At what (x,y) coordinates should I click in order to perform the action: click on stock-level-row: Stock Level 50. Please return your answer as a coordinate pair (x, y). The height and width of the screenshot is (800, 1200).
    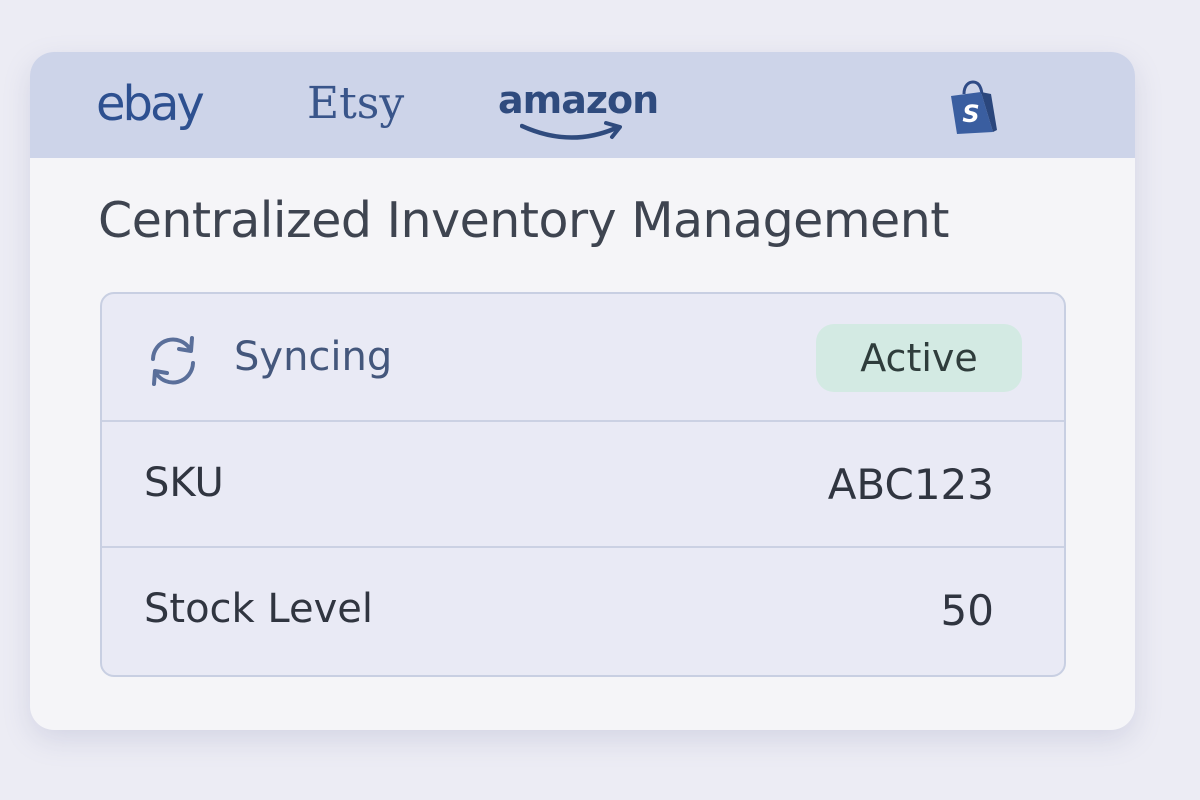
    Looking at the image, I should click on (583, 610).